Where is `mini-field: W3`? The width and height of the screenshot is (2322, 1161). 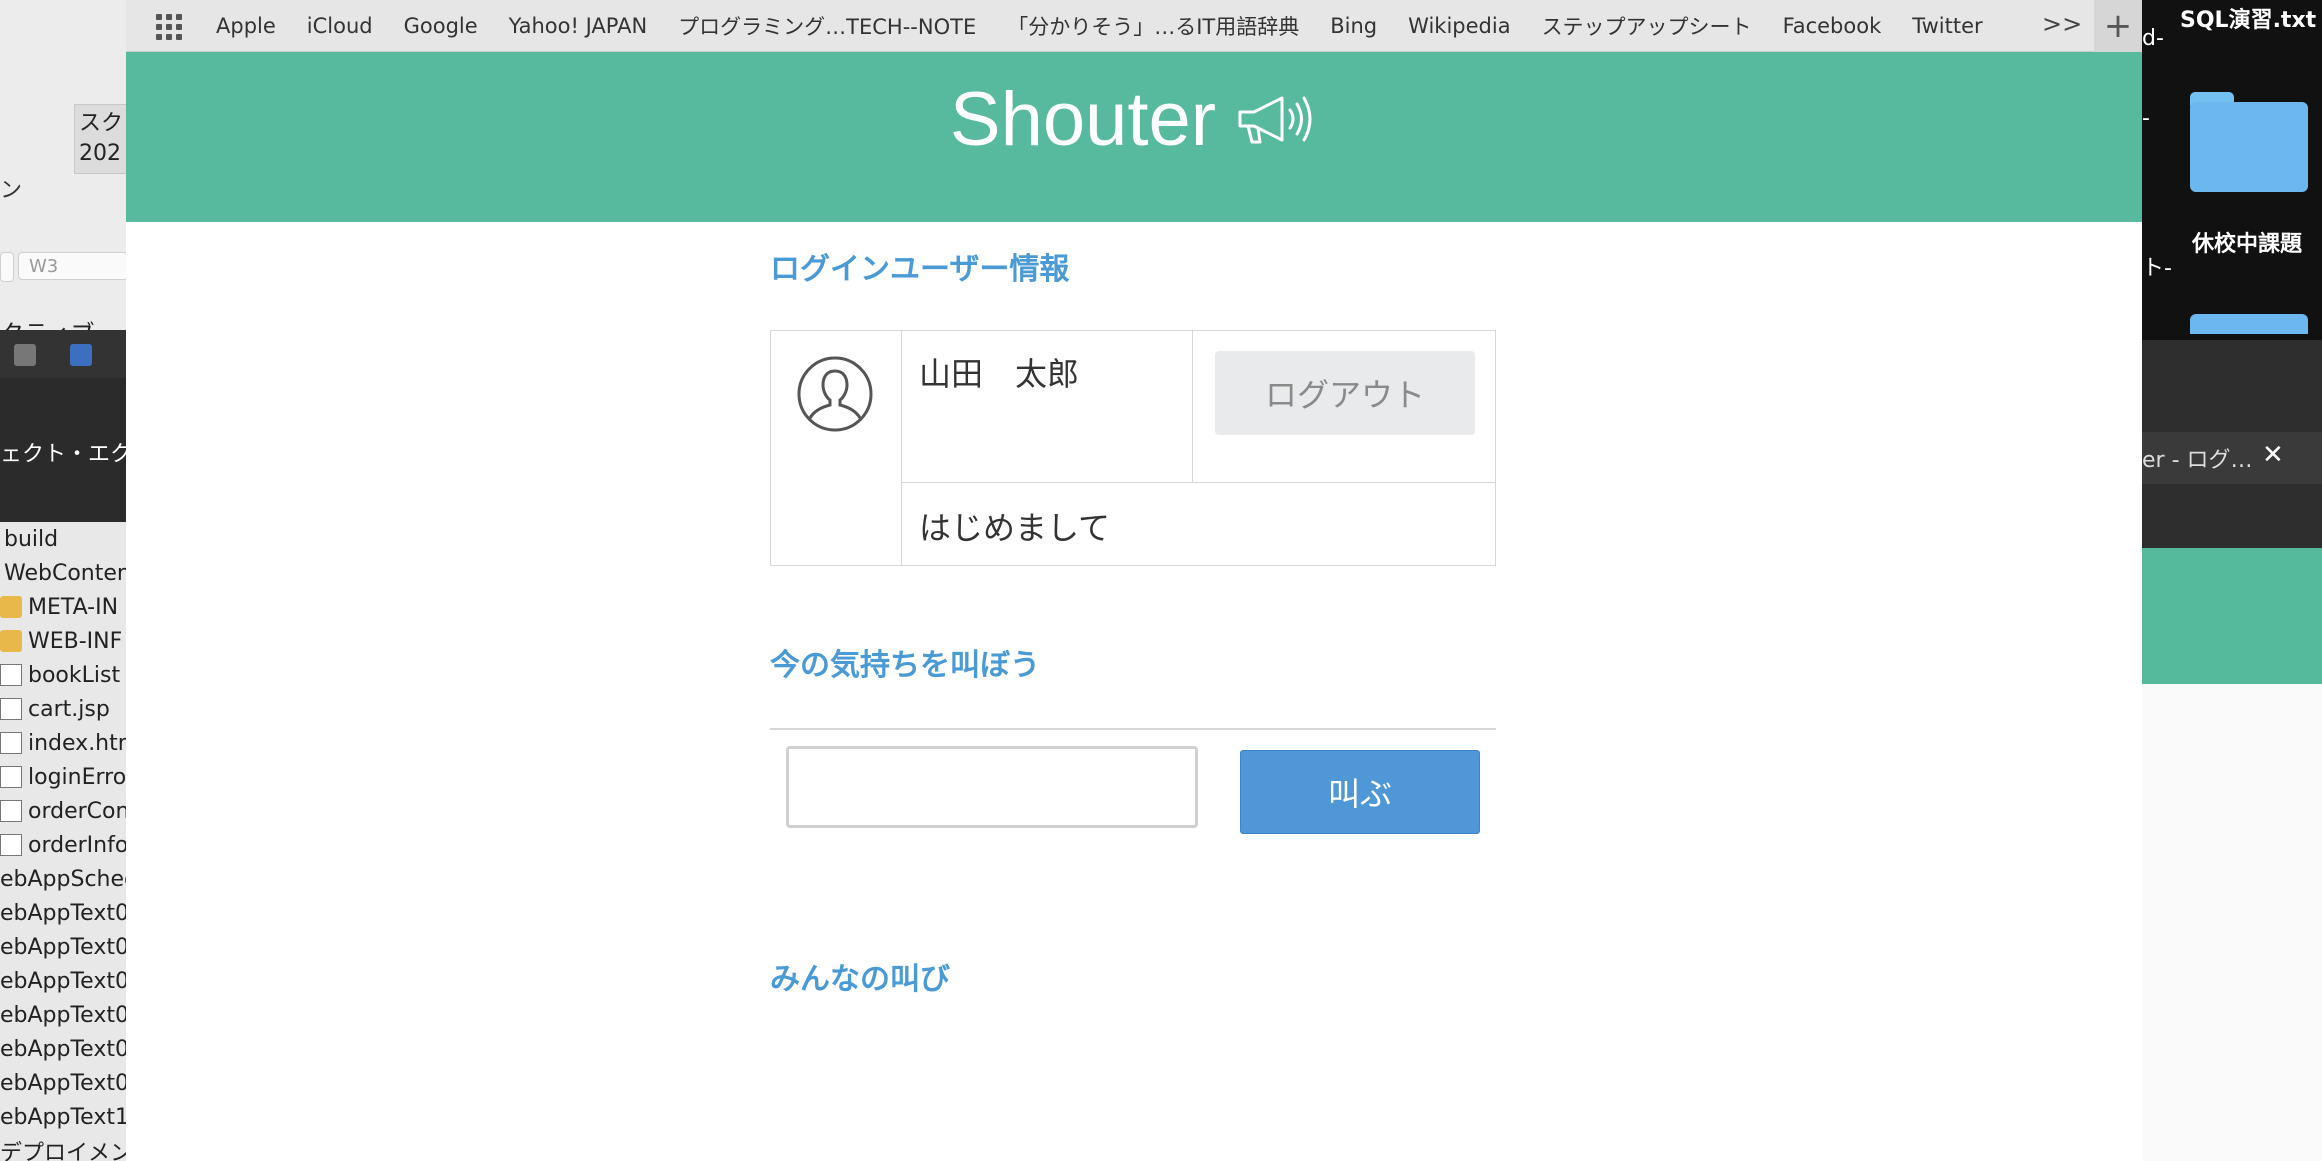 mini-field: W3 is located at coordinates (72, 266).